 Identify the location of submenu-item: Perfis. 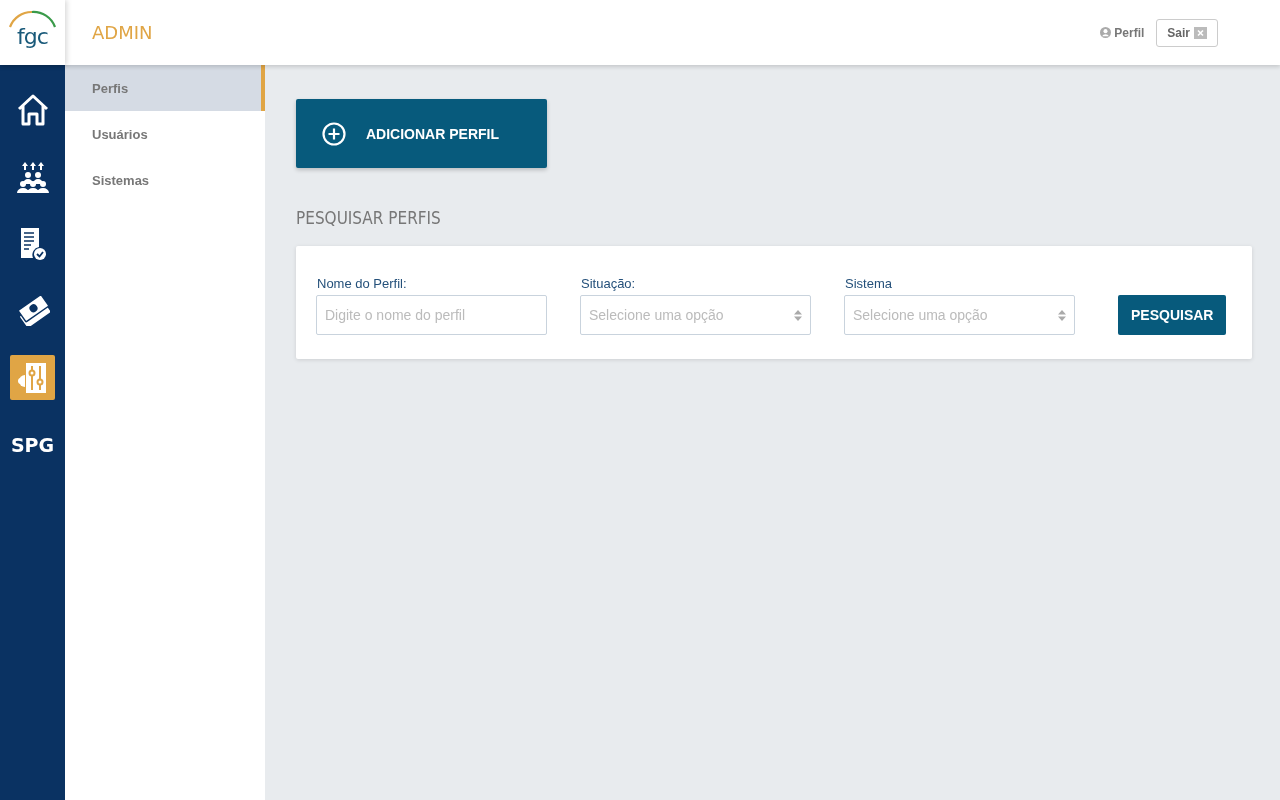
(165, 88).